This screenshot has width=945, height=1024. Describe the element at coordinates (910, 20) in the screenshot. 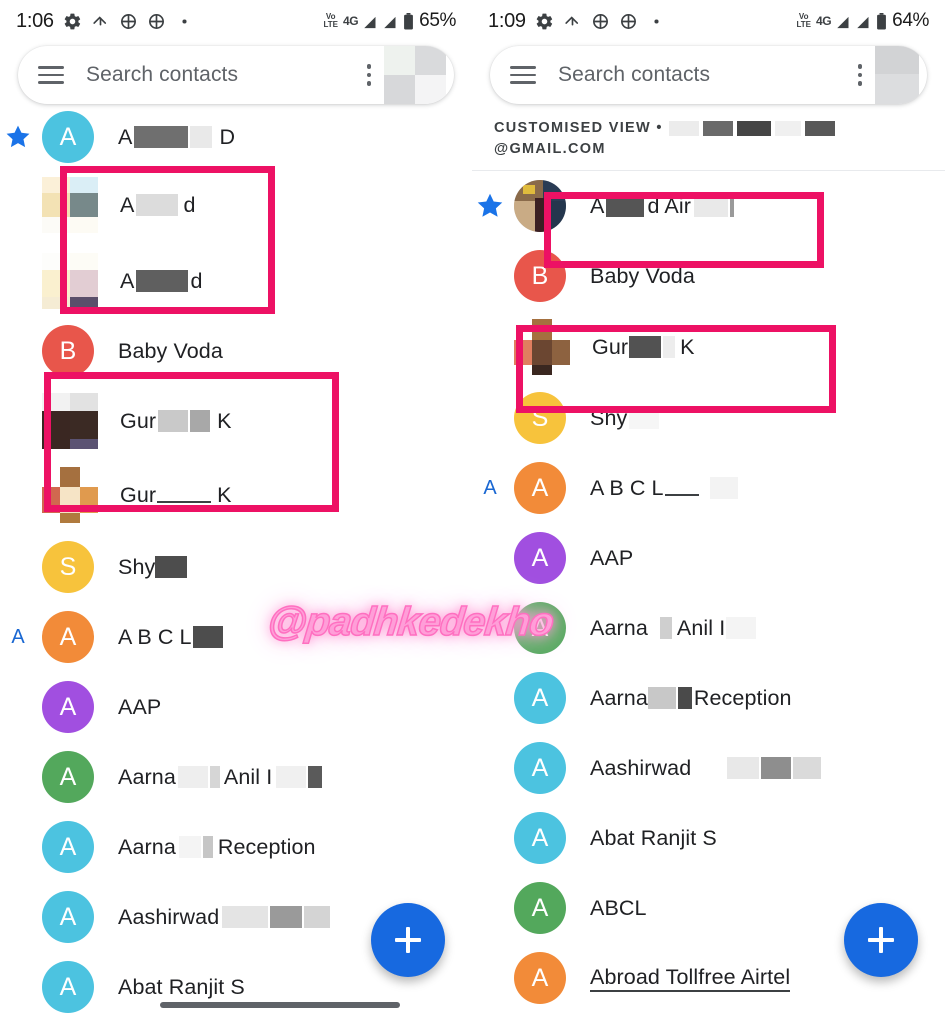

I see `battery-percent: 64%` at that location.